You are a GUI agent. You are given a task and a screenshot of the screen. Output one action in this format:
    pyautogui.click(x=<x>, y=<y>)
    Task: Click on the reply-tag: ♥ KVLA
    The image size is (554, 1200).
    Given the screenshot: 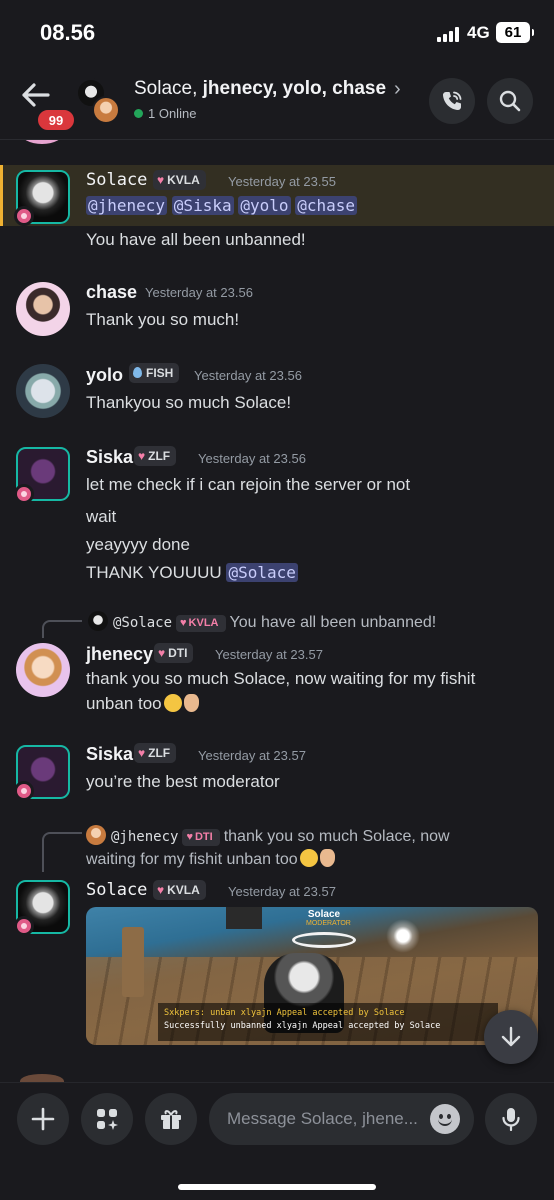 What is the action you would take?
    pyautogui.click(x=201, y=623)
    